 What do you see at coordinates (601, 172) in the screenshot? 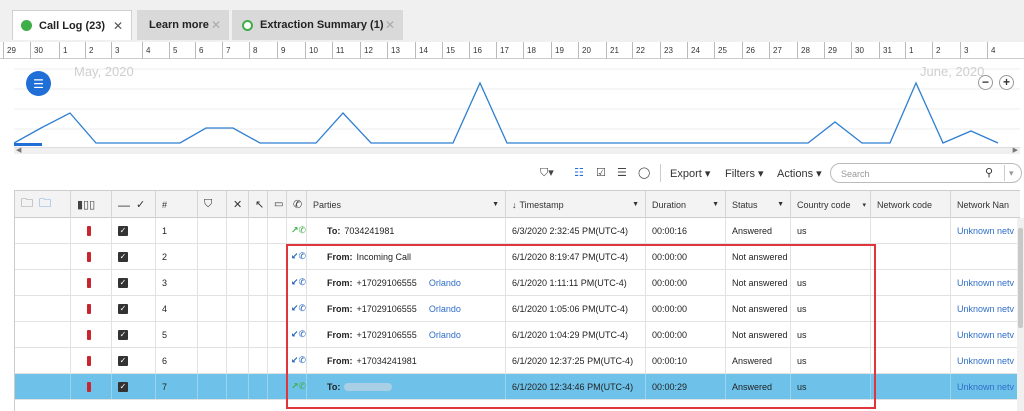
I see `checklist-icon: ☑` at bounding box center [601, 172].